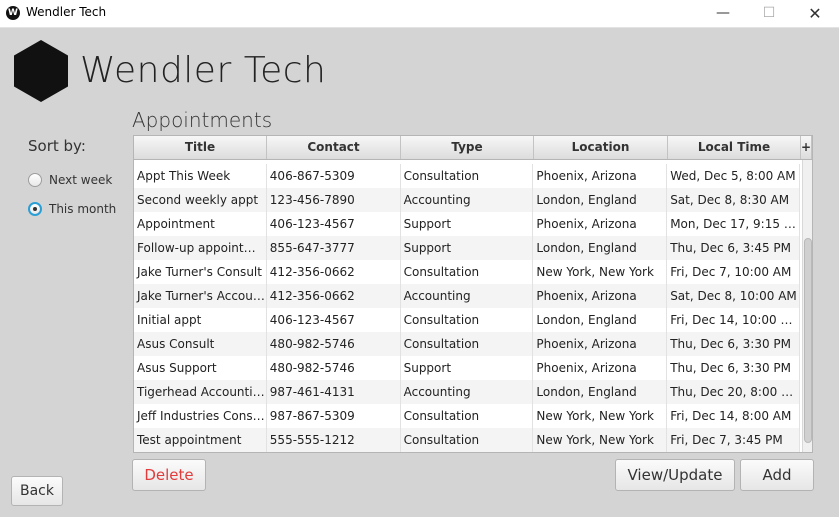  What do you see at coordinates (37, 491) in the screenshot?
I see `back-button: Back` at bounding box center [37, 491].